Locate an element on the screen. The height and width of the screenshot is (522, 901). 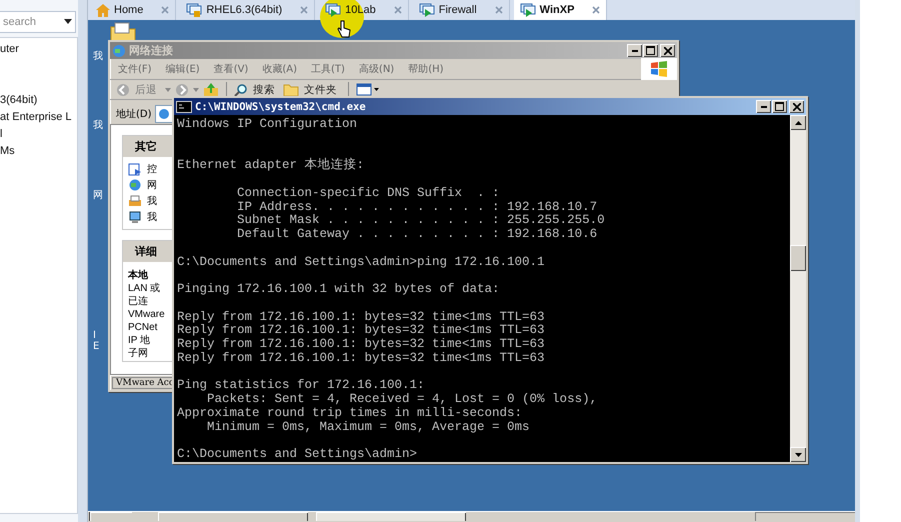
console-line: Approximate round trip times in milli-seconds: is located at coordinates (349, 413).